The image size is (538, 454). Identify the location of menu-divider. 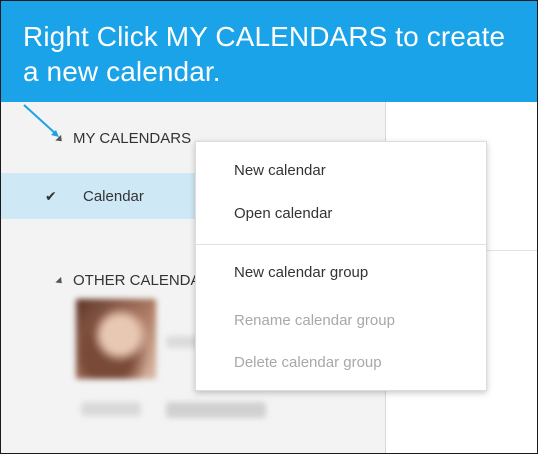
(341, 244).